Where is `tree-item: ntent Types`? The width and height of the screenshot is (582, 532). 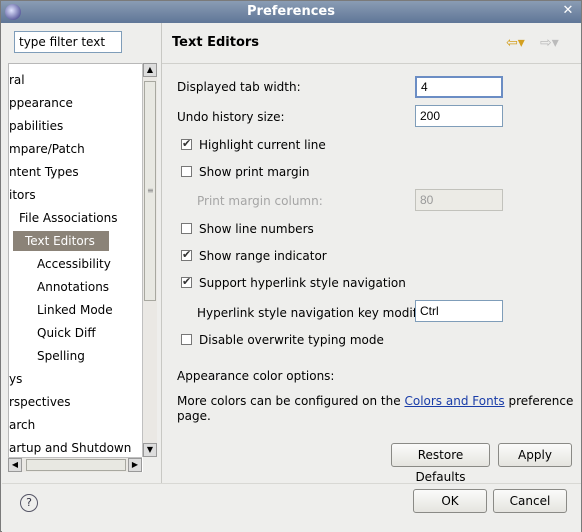 tree-item: ntent Types is located at coordinates (44, 172).